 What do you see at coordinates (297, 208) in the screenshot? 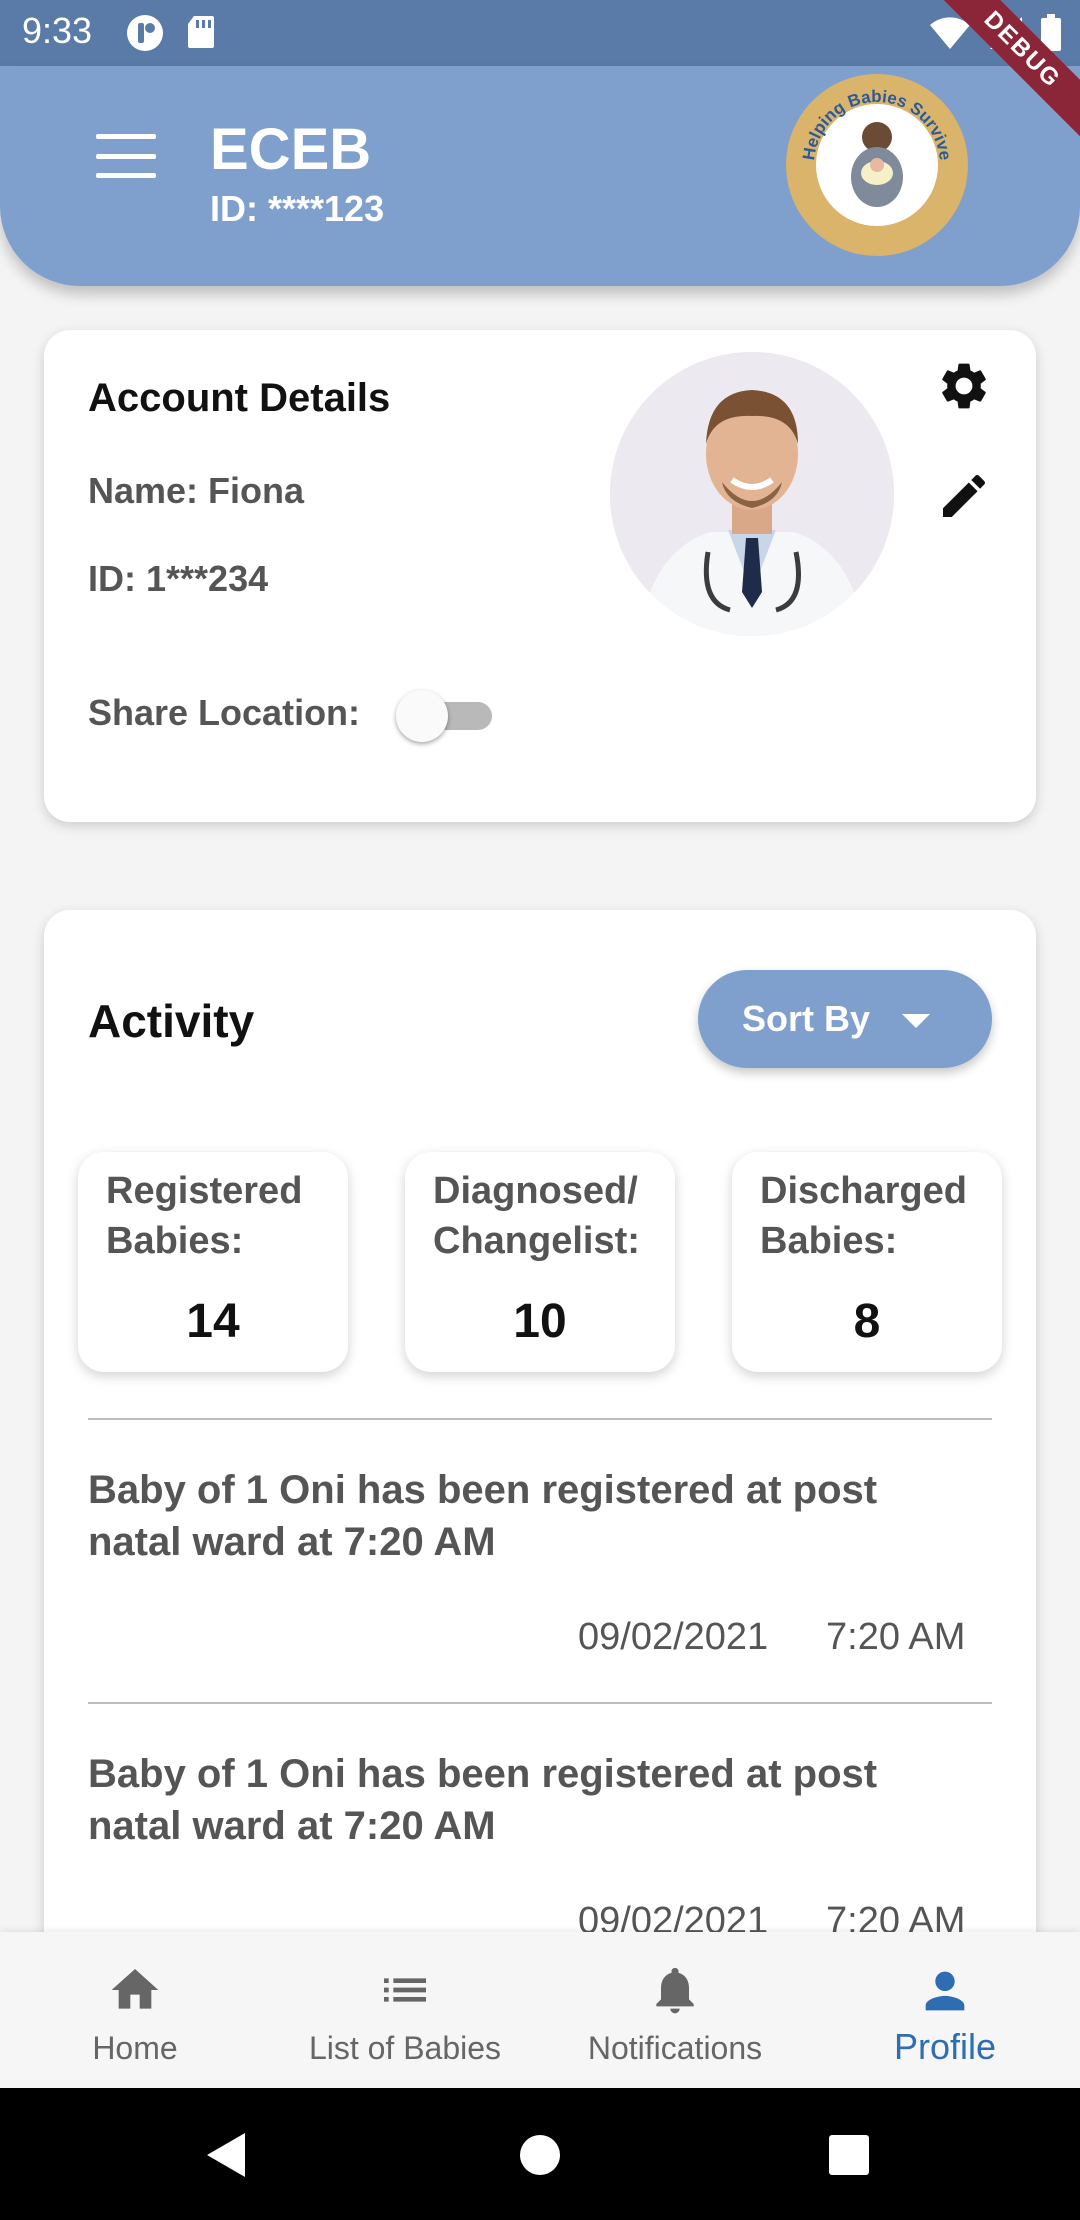
I see `app-user-id: ID: ****123` at bounding box center [297, 208].